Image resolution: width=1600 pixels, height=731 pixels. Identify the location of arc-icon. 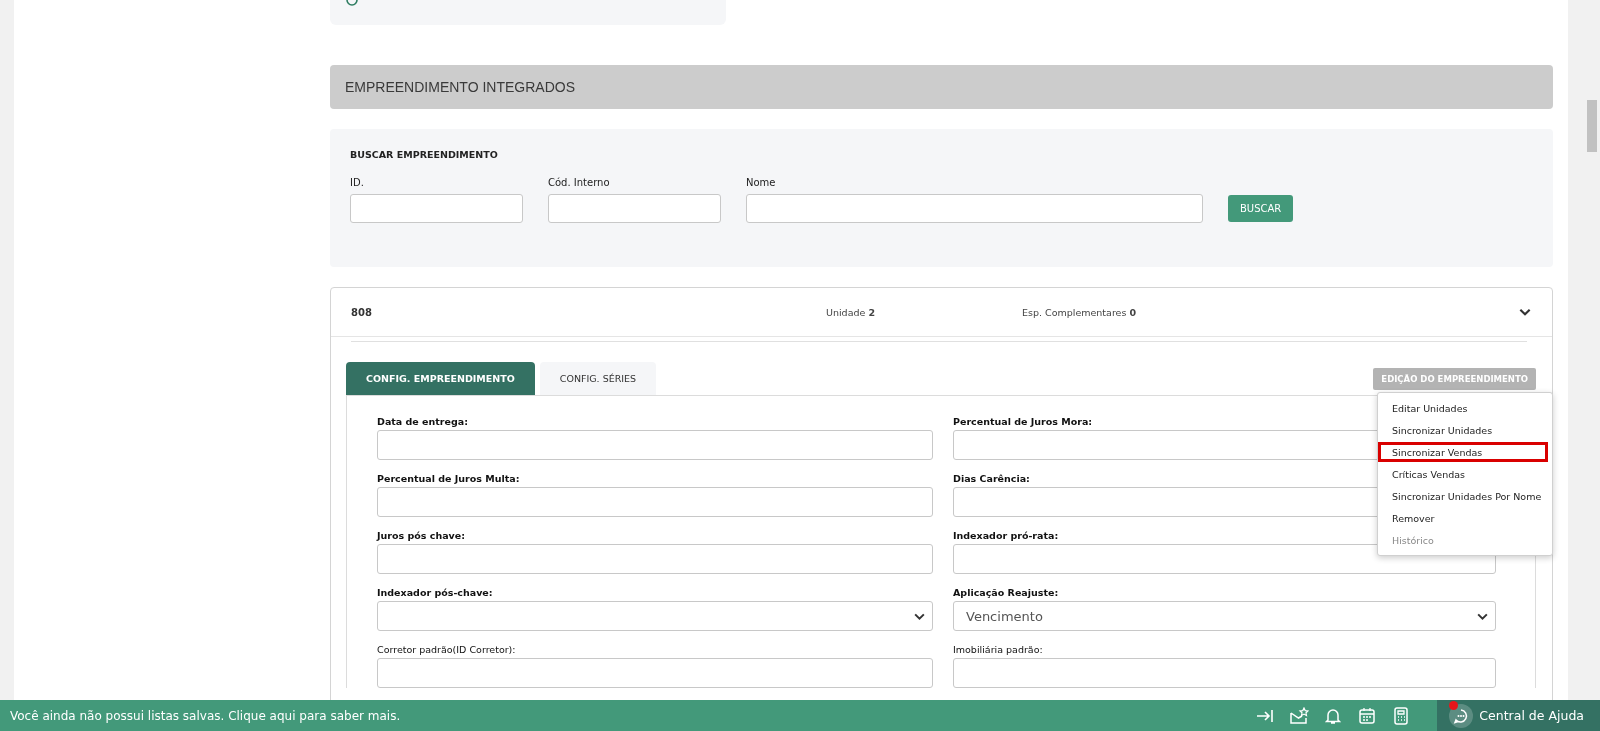
(352, 3).